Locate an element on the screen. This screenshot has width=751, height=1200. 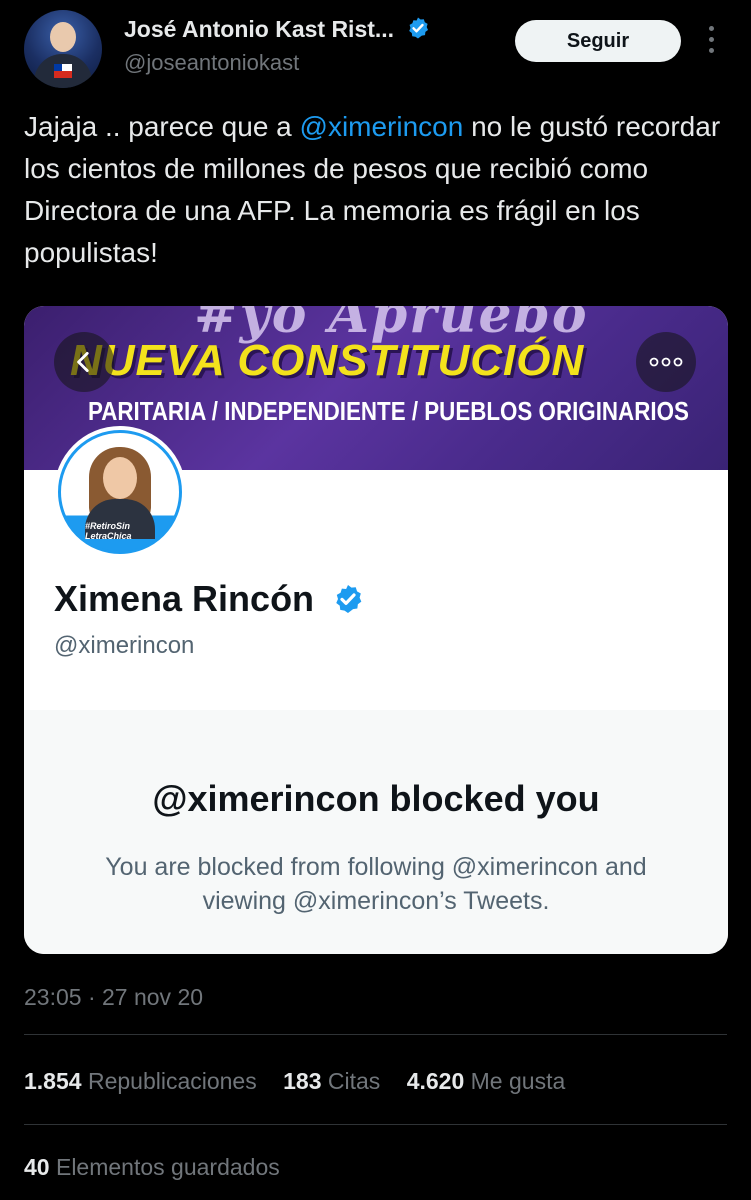
tweet-text-before: Jajaja .. parece que a is located at coordinates (162, 126).